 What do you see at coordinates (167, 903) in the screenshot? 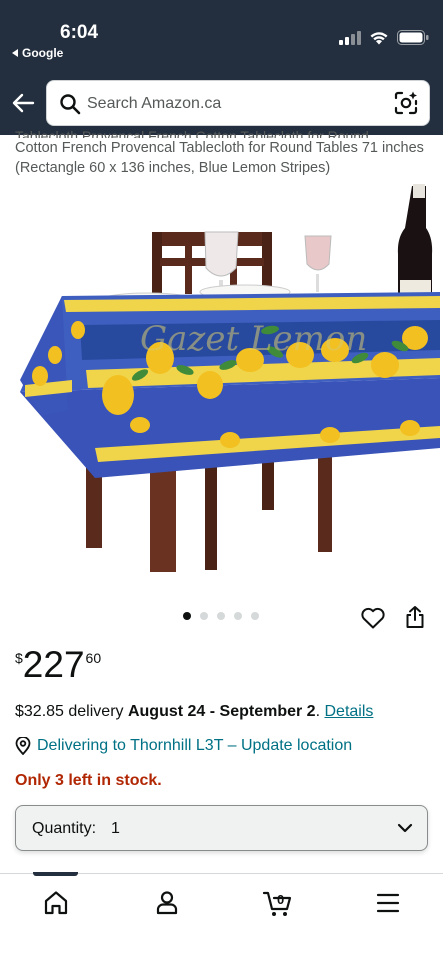
I see `account-icon` at bounding box center [167, 903].